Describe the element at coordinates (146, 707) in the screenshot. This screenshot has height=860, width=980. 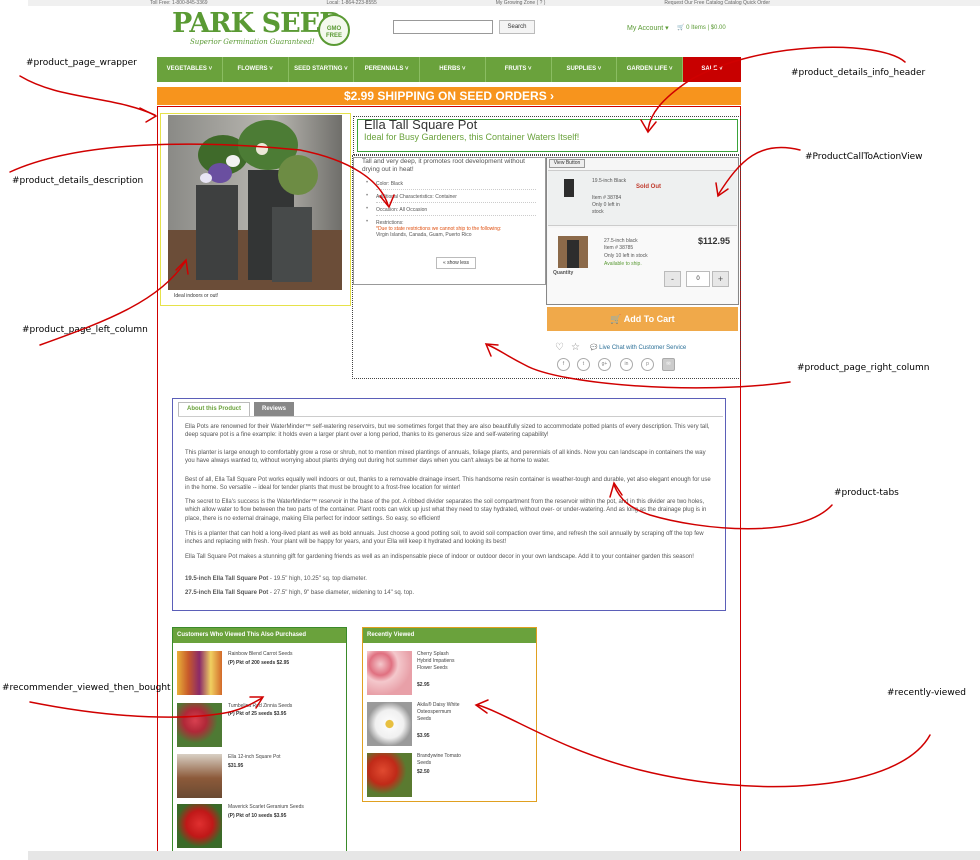
I see `arrow-recommender` at that location.